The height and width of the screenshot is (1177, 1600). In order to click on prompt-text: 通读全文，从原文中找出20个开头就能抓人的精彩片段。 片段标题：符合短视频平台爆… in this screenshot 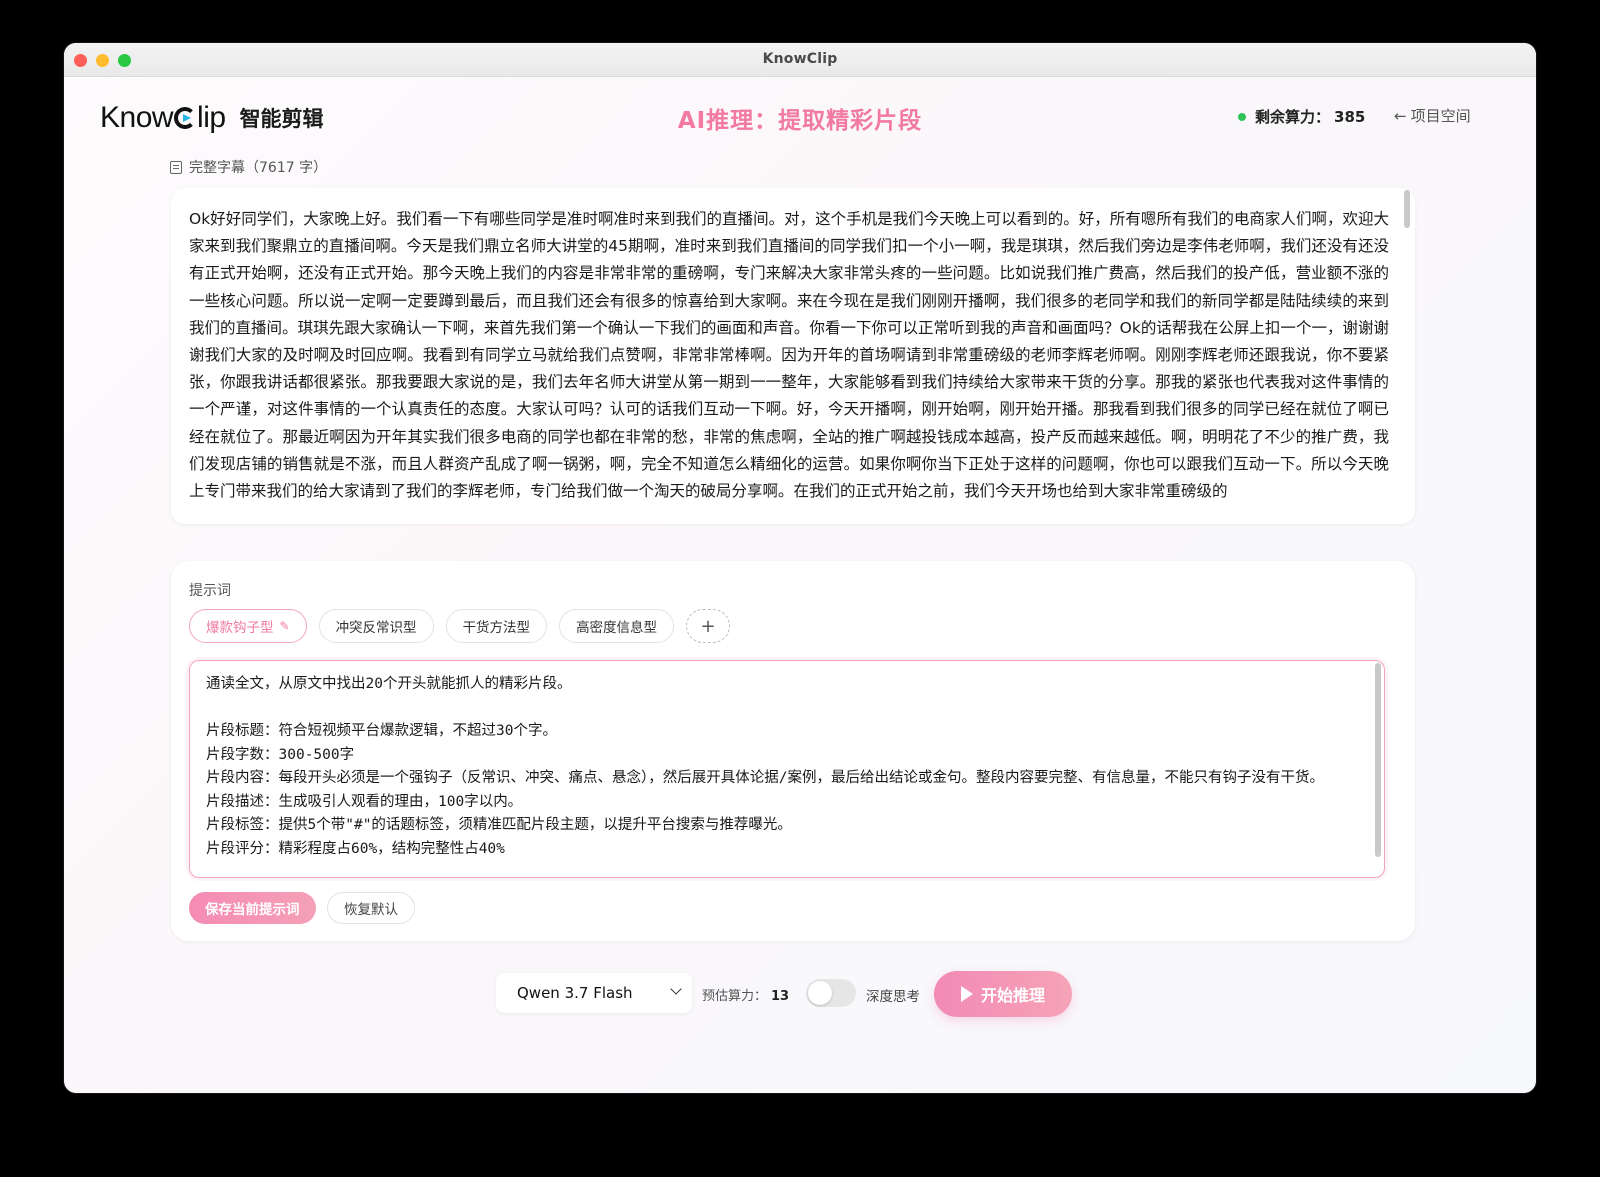, I will do `click(786, 767)`.